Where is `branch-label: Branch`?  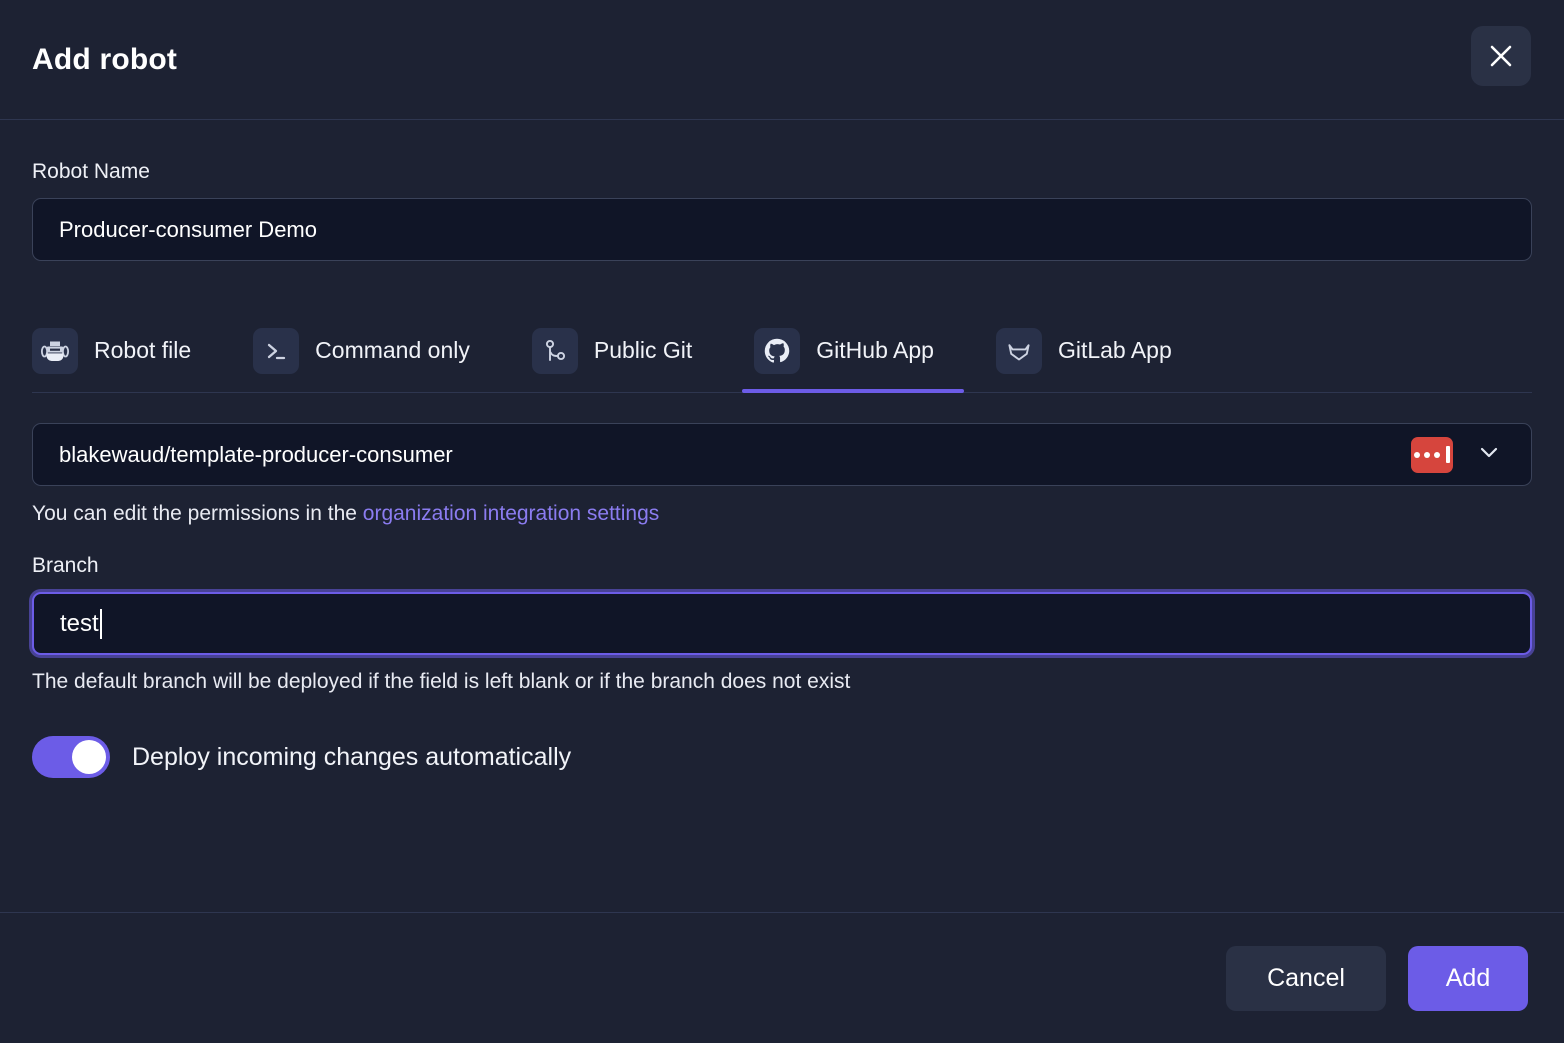
branch-label: Branch is located at coordinates (65, 565).